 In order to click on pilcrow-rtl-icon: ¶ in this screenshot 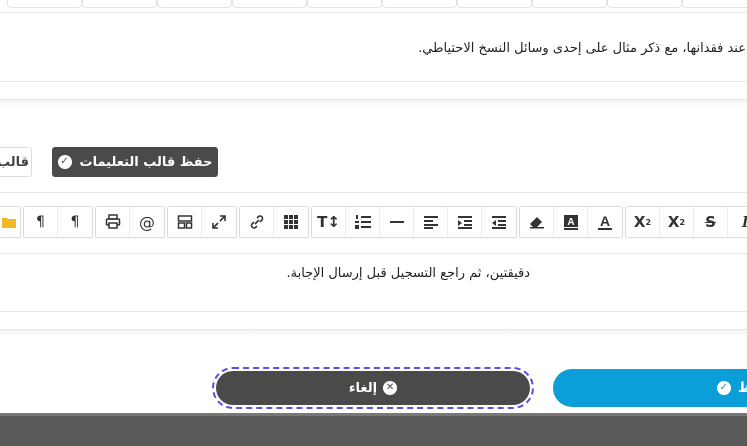, I will do `click(41, 222)`.